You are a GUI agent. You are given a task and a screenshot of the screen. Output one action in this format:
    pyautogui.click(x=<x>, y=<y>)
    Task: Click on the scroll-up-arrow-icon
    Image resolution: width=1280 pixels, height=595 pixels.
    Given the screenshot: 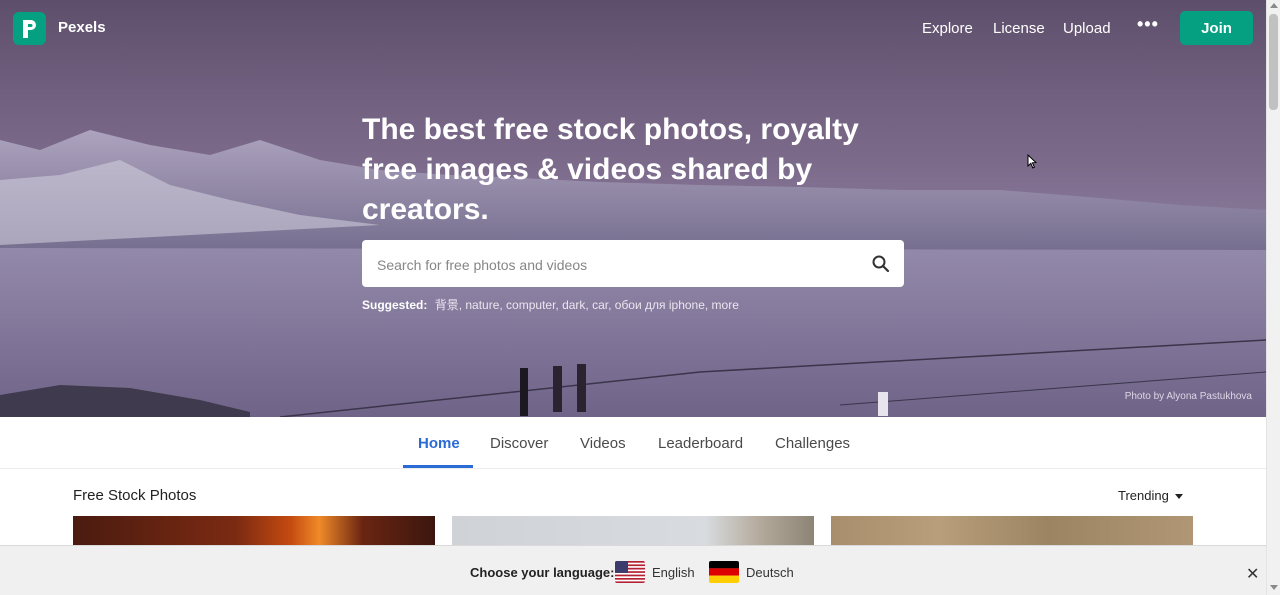 What is the action you would take?
    pyautogui.click(x=1274, y=5)
    